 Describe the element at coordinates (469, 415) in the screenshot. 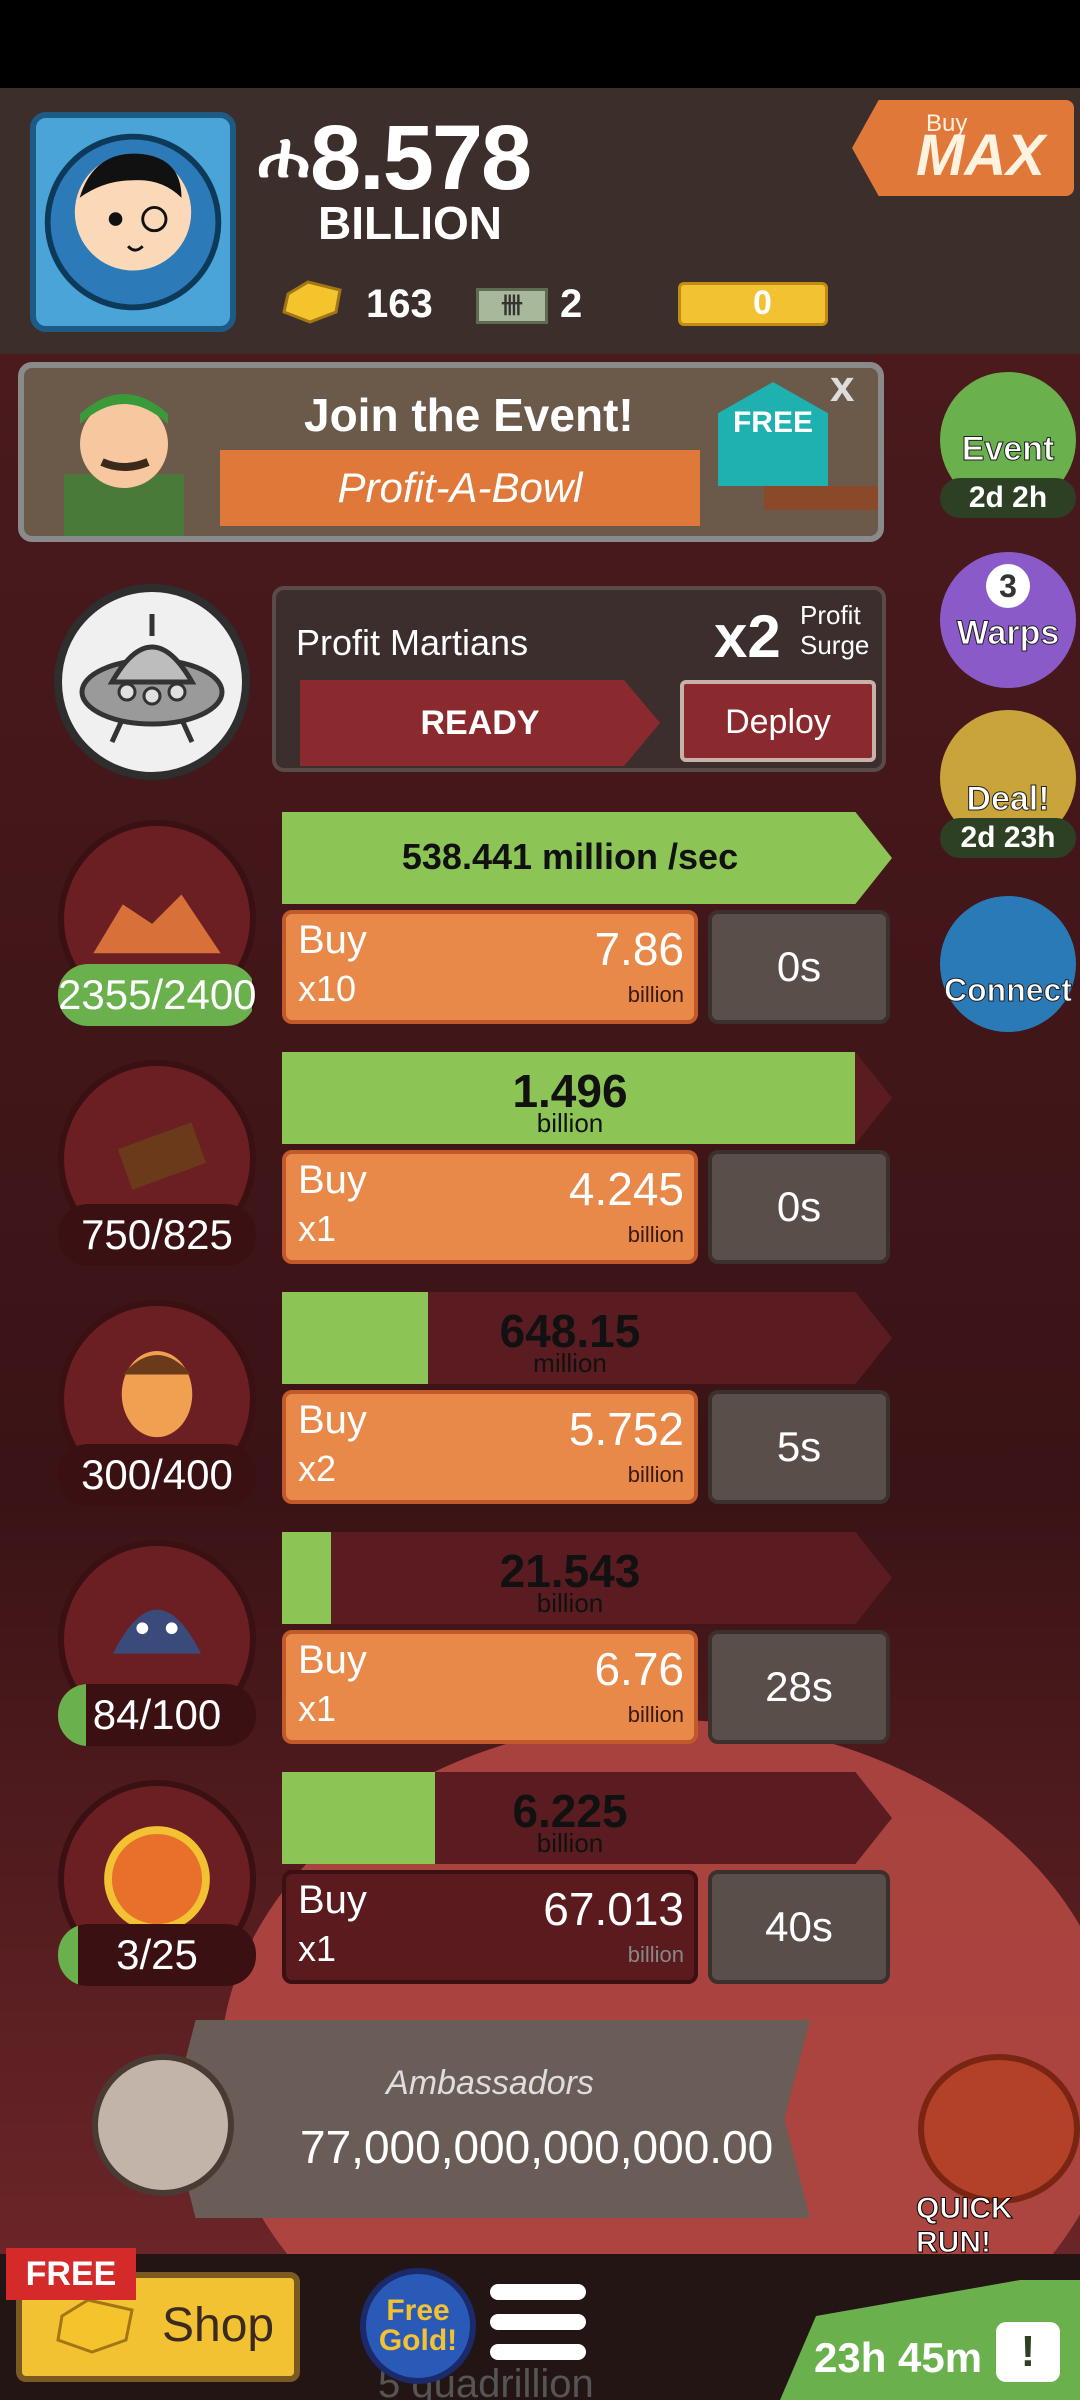

I see `event-title: Join the Event!` at that location.